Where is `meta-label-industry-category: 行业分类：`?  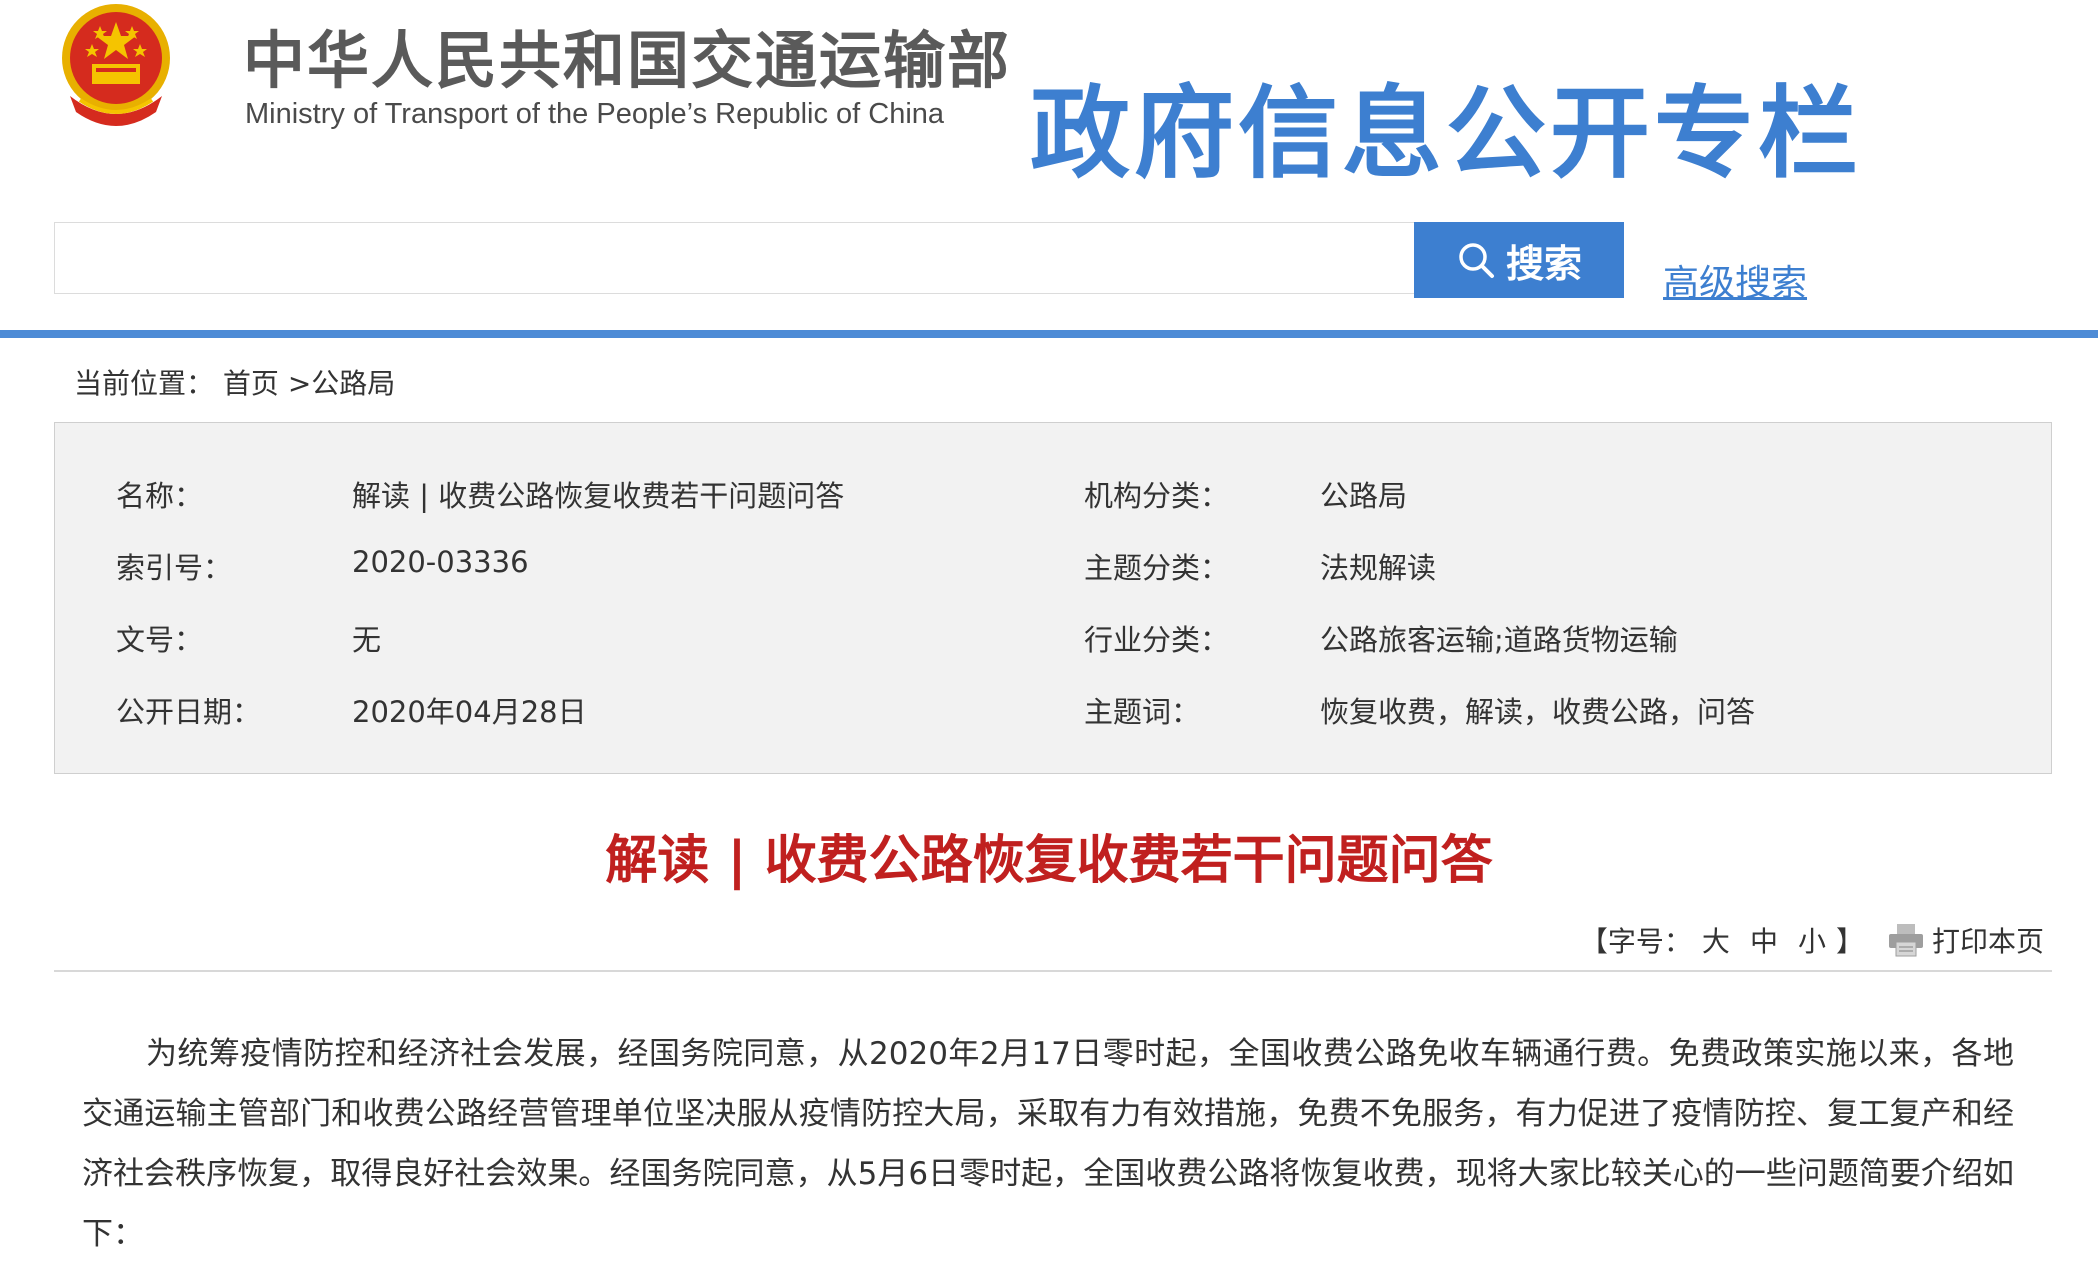
meta-label-industry-category: 行业分类： is located at coordinates (1157, 640).